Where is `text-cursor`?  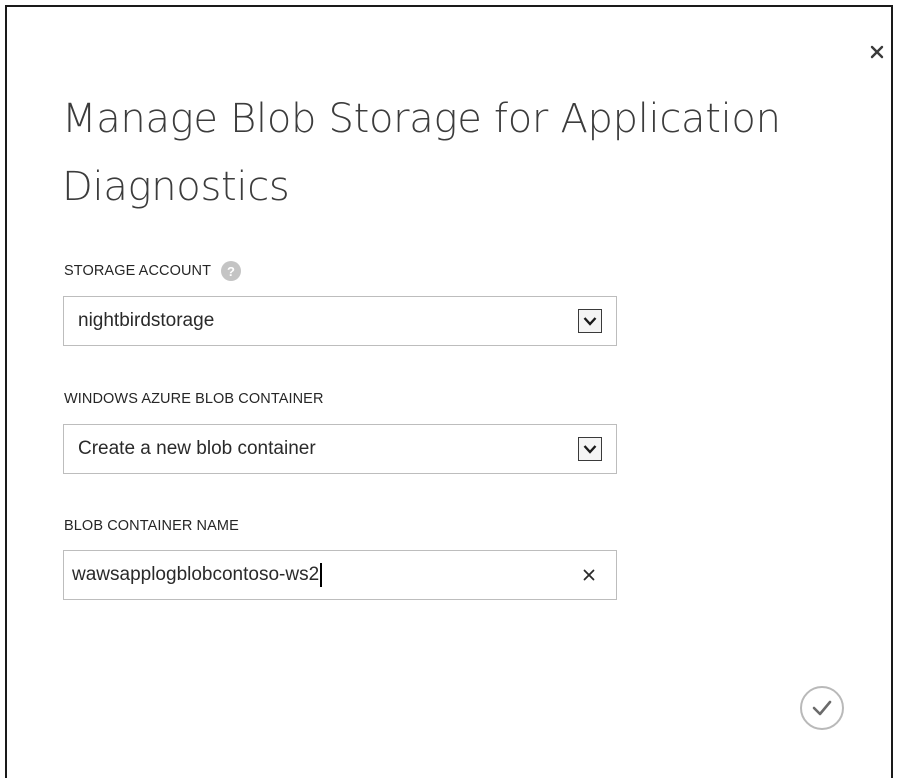
text-cursor is located at coordinates (321, 575).